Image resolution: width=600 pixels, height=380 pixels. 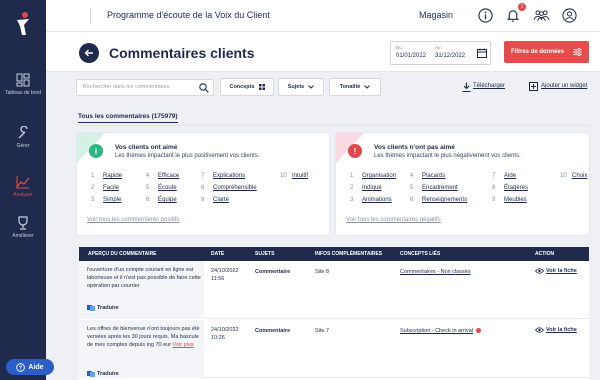 I want to click on date-value: 24/10/2022, so click(x=225, y=271).